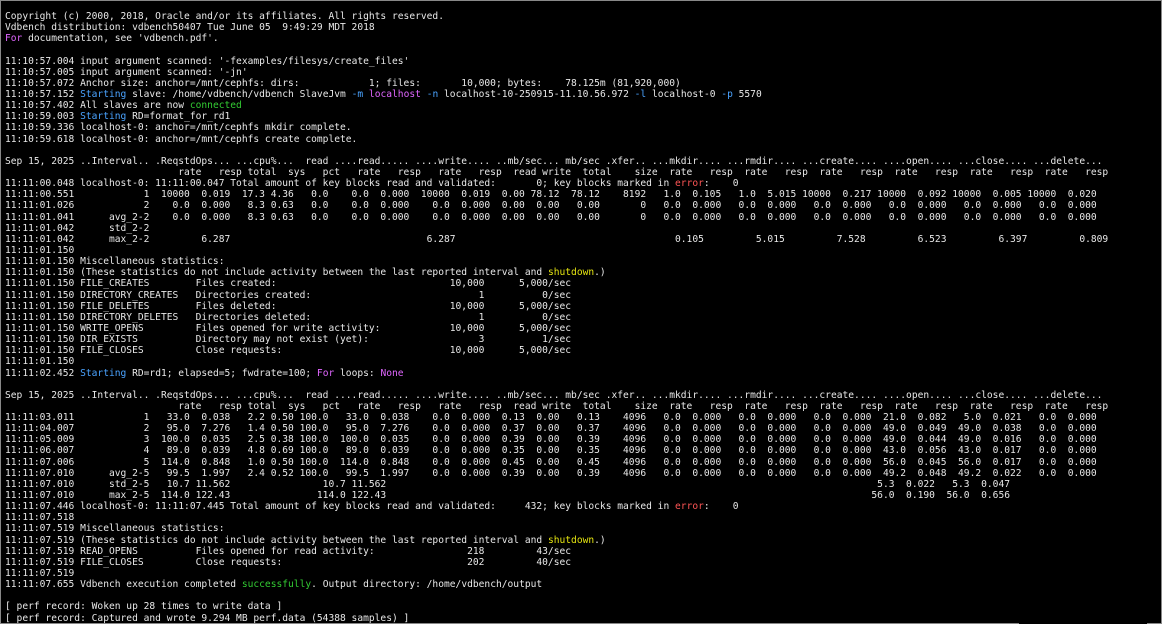  Describe the element at coordinates (721, 184) in the screenshot. I see `terminal-text-segment: : 0` at that location.